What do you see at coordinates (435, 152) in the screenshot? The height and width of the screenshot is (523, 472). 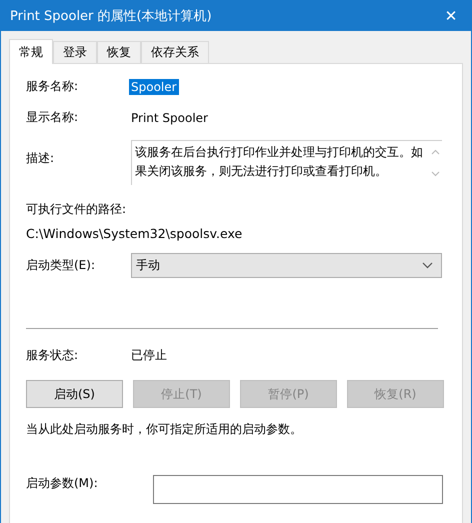 I see `scroll-up-icon` at bounding box center [435, 152].